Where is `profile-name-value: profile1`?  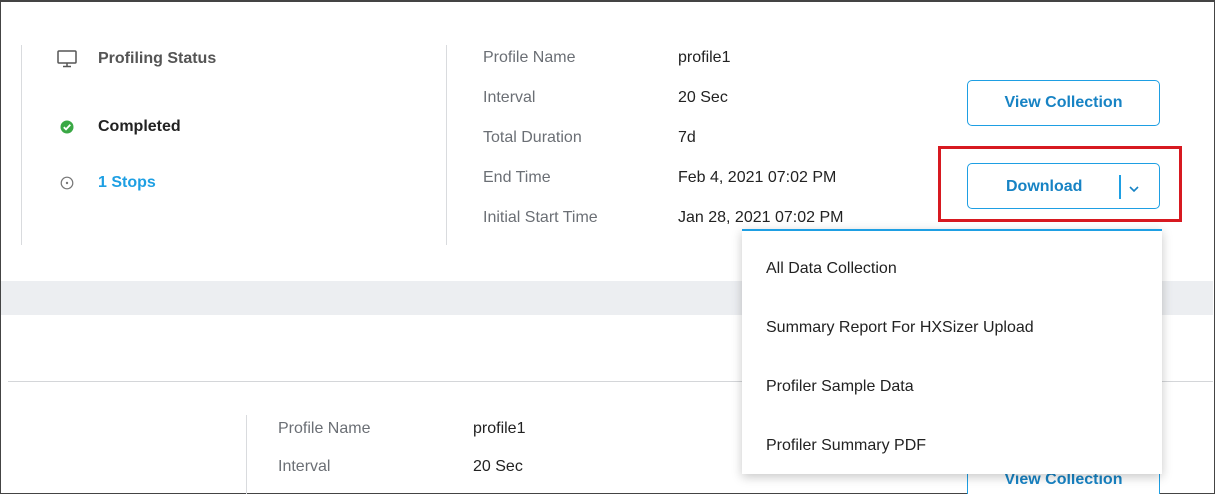 profile-name-value: profile1 is located at coordinates (704, 57).